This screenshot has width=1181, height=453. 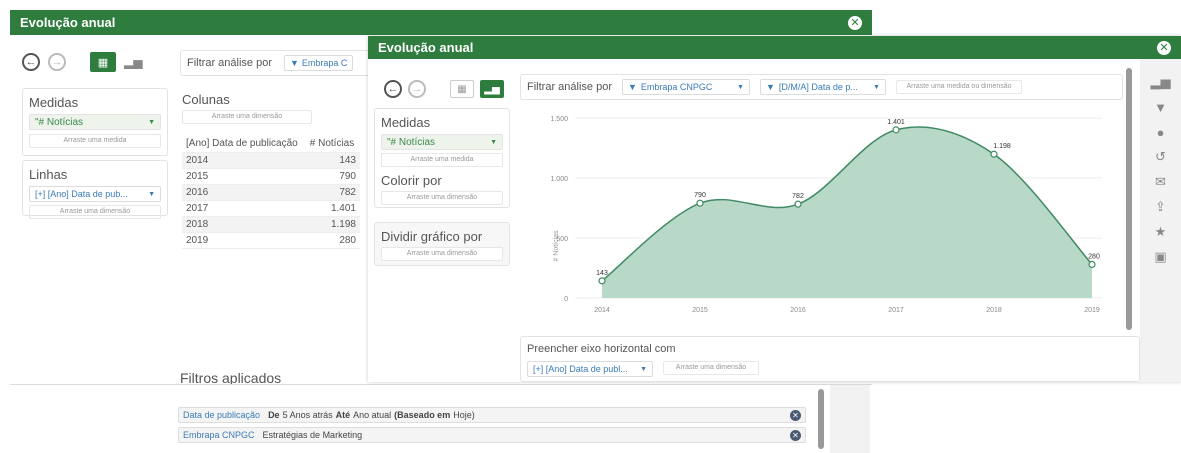 I want to click on front-colorir-title: Colorir por, so click(x=411, y=180).